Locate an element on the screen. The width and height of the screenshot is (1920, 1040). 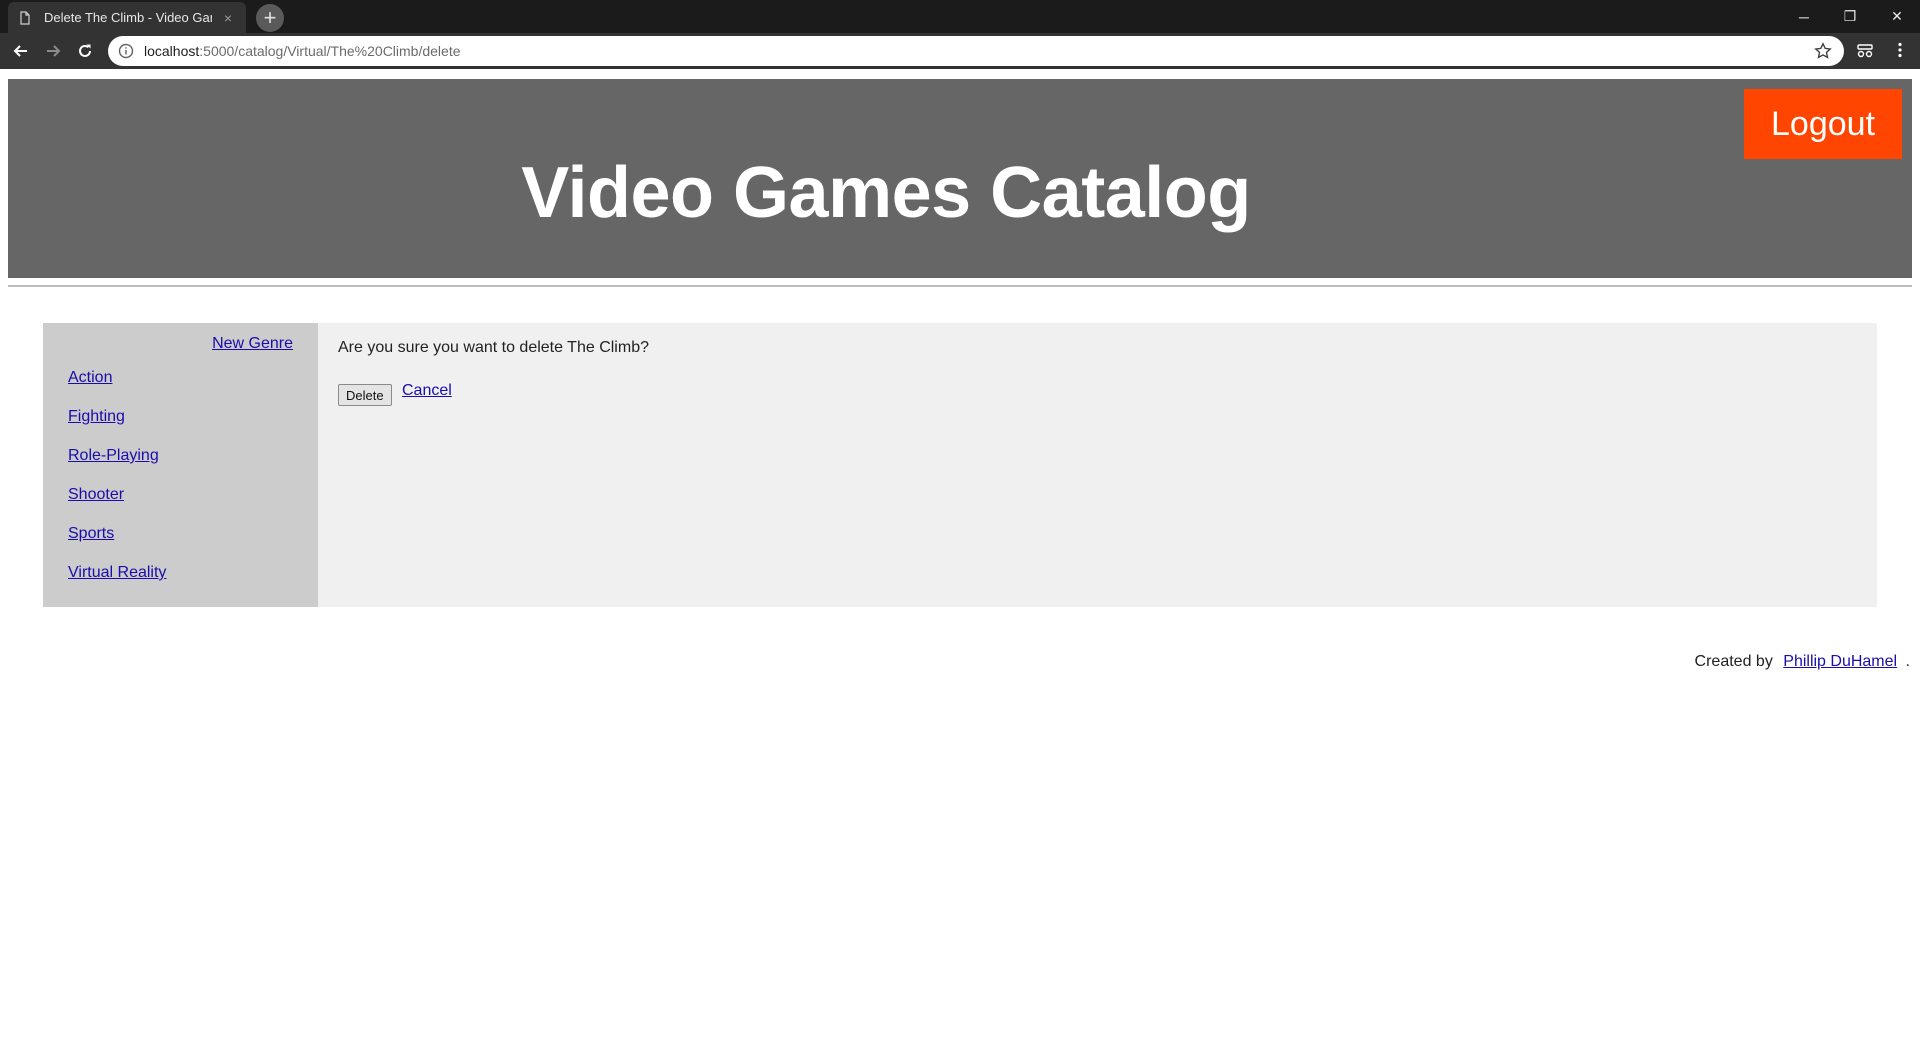
genre-item: Fighting is located at coordinates (117, 427).